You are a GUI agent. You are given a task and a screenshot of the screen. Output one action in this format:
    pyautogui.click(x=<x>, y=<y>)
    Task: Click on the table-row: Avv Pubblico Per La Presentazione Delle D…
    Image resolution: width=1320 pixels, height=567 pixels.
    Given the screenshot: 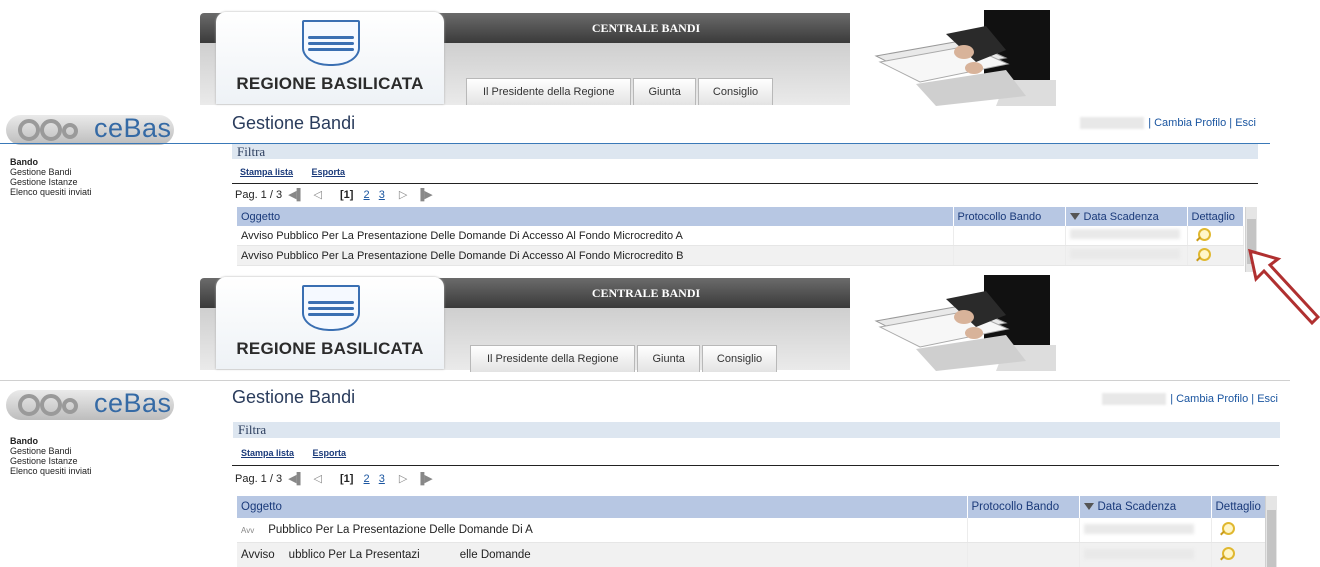 What is the action you would take?
    pyautogui.click(x=751, y=530)
    